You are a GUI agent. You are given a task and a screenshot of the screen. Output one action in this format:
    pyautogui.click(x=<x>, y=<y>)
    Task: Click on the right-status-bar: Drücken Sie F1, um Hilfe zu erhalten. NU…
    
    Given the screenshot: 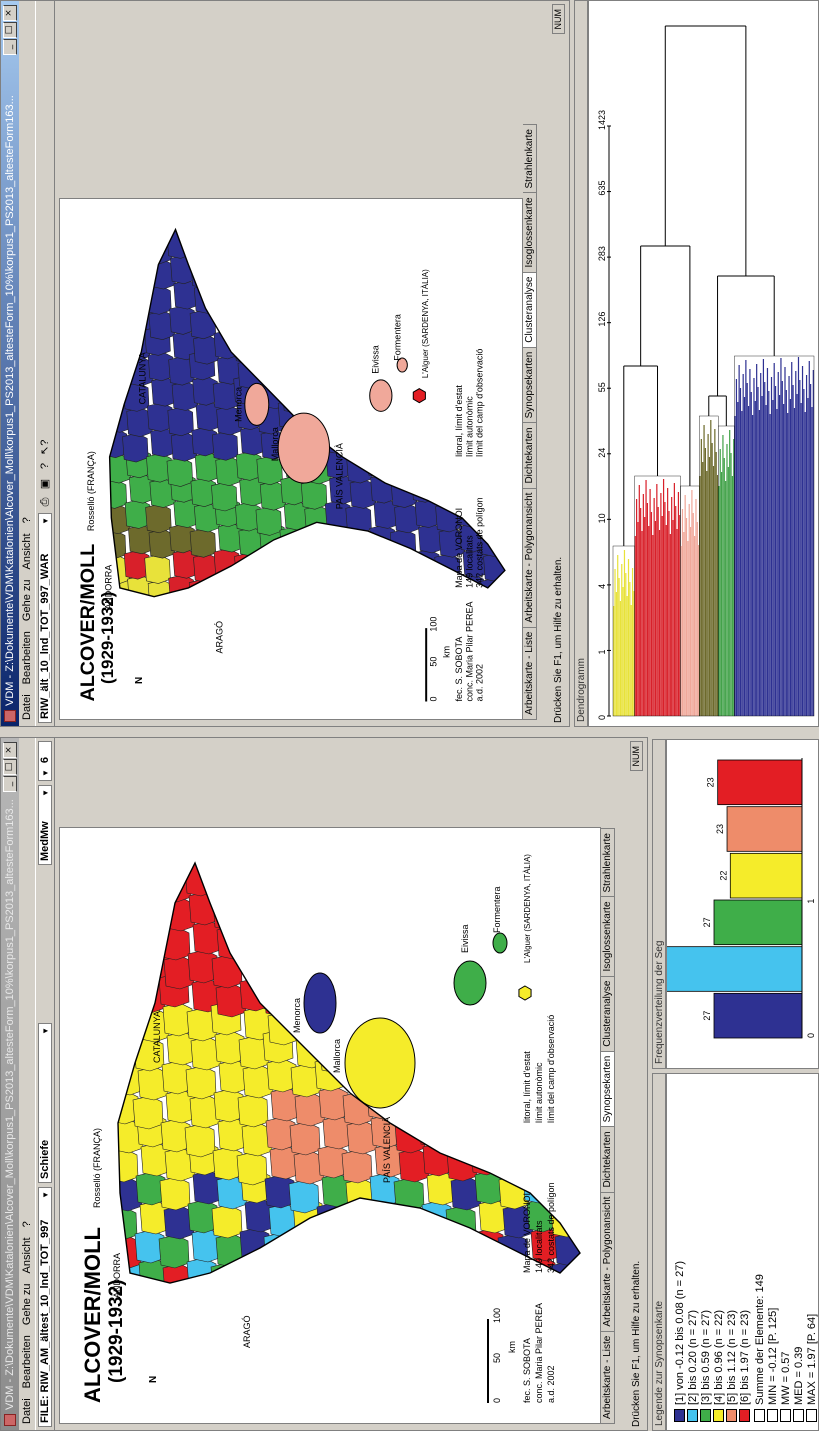 What is the action you would take?
    pyautogui.click(x=558, y=363)
    